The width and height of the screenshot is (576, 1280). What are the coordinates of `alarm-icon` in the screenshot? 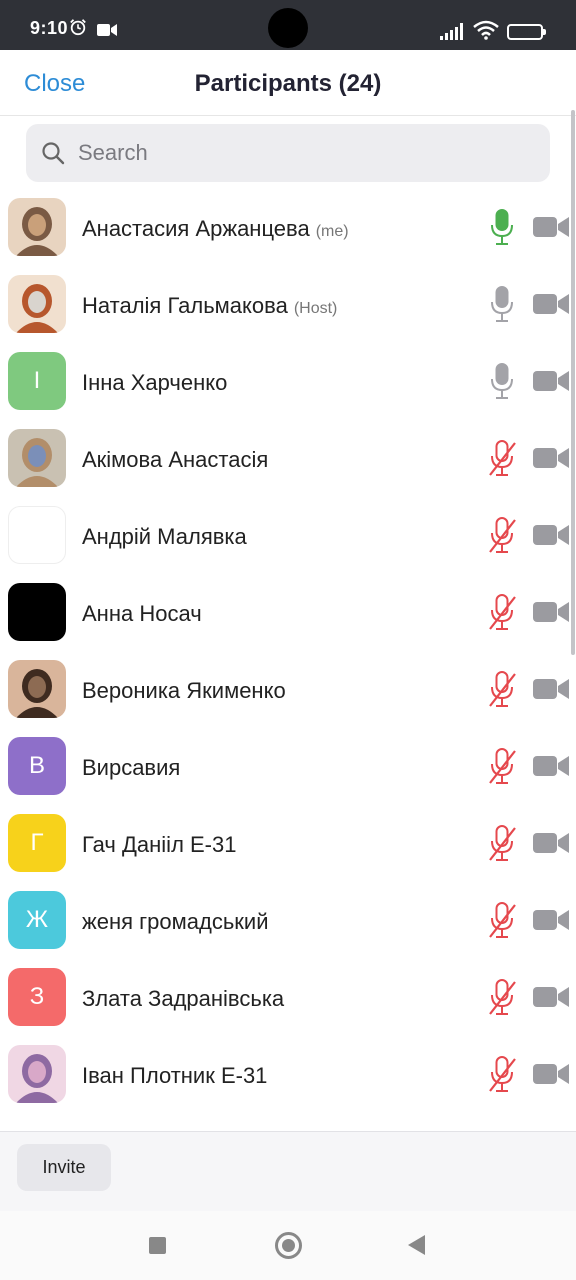 It's located at (78, 27).